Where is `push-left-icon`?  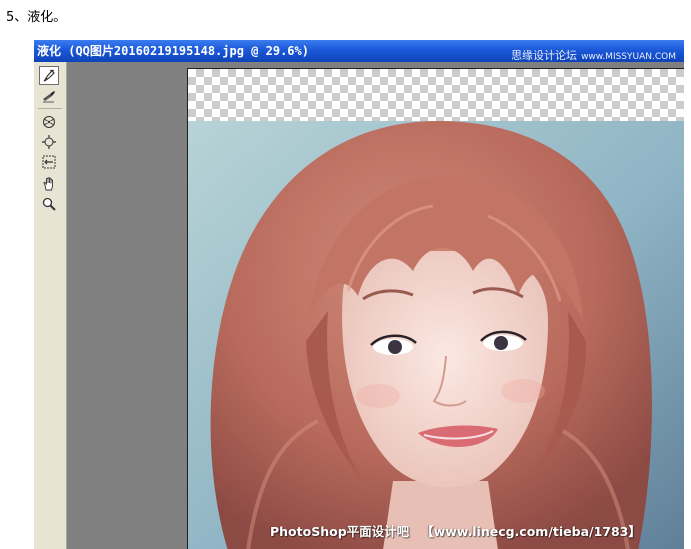 push-left-icon is located at coordinates (49, 161).